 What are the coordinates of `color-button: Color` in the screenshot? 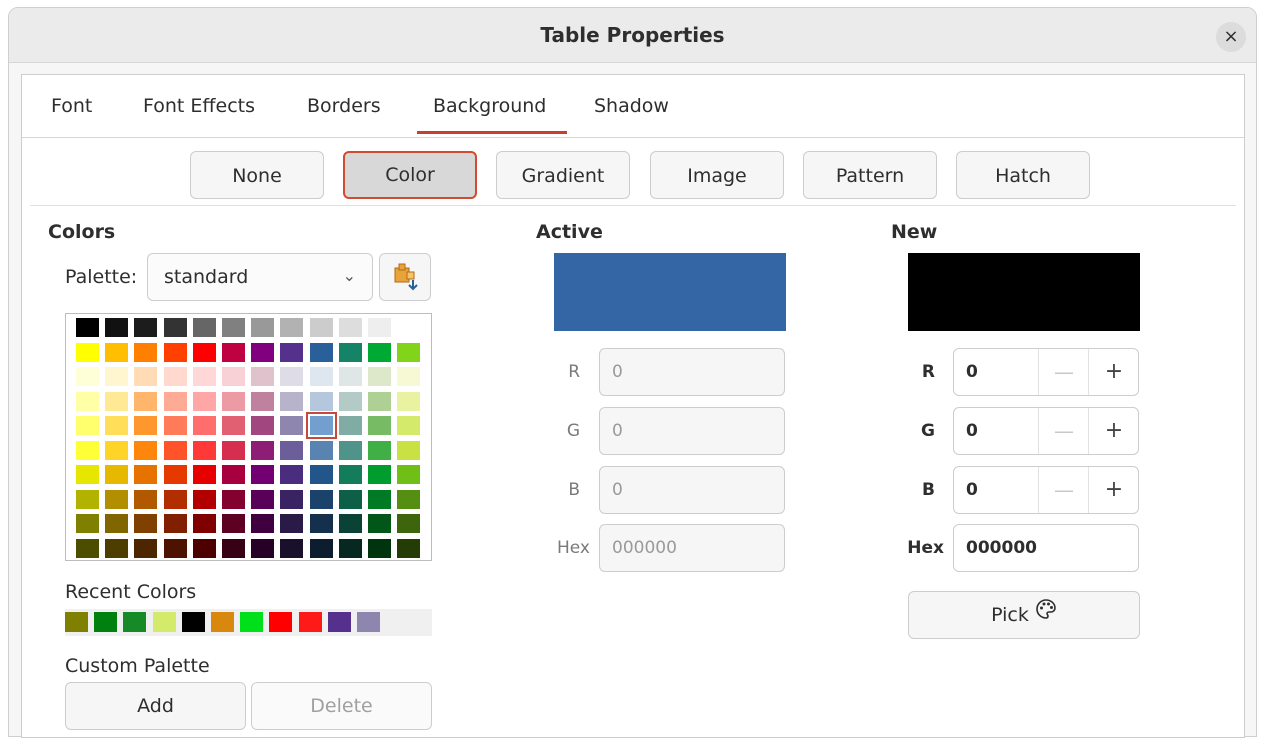 It's located at (410, 175).